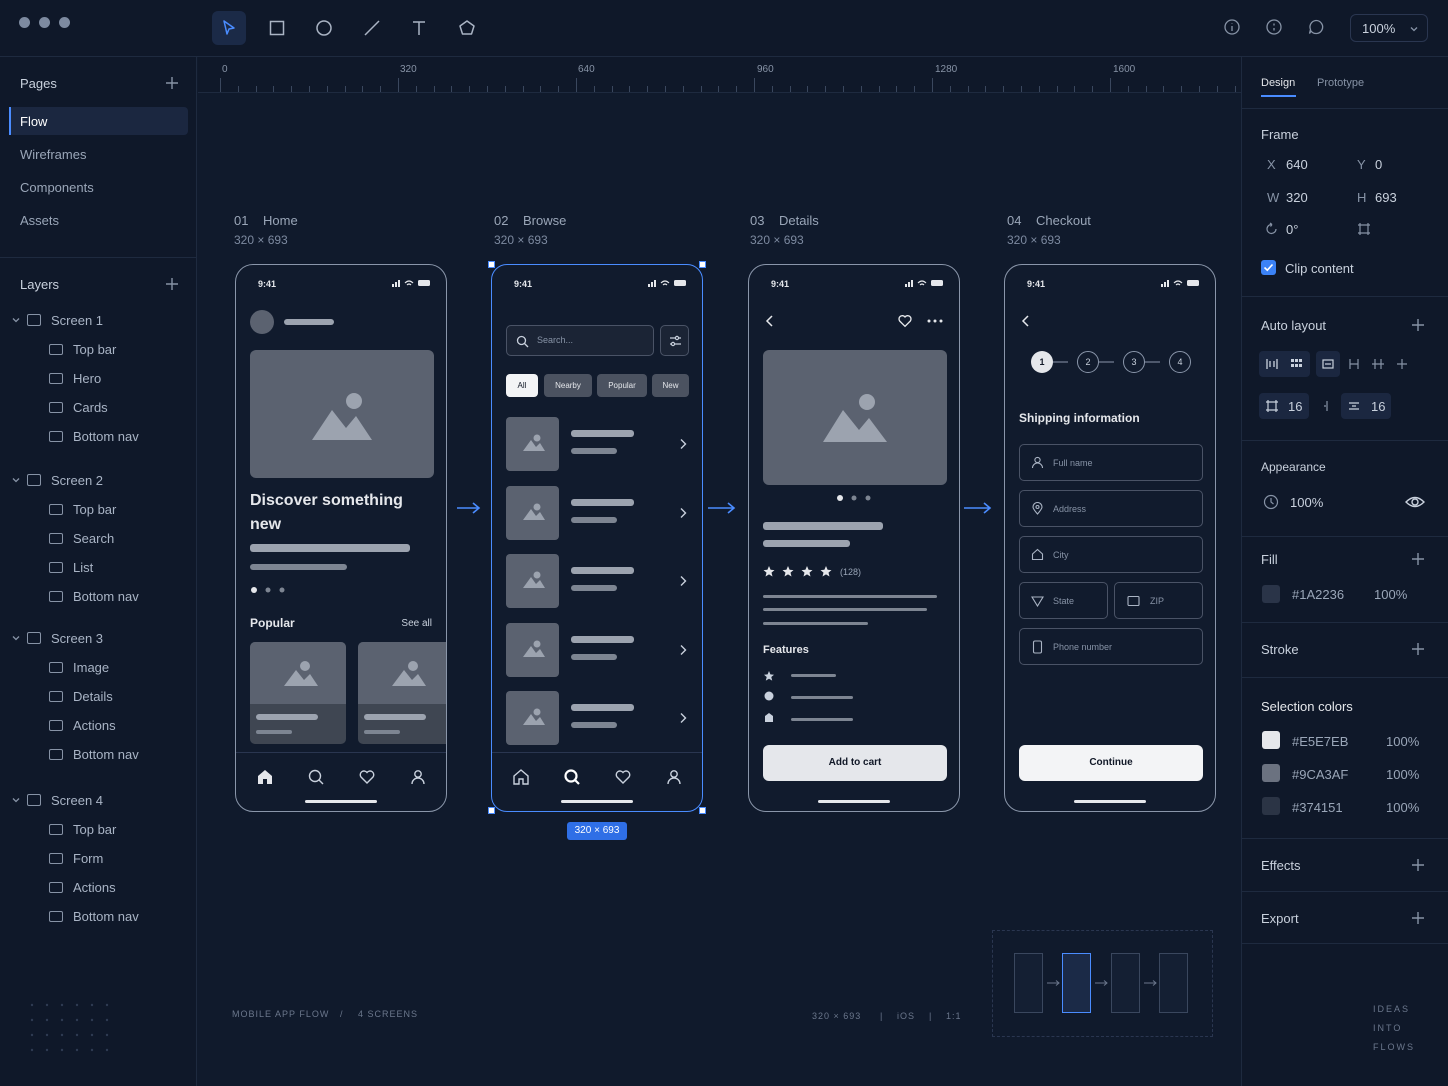  I want to click on chip-popular: Popular, so click(622, 385).